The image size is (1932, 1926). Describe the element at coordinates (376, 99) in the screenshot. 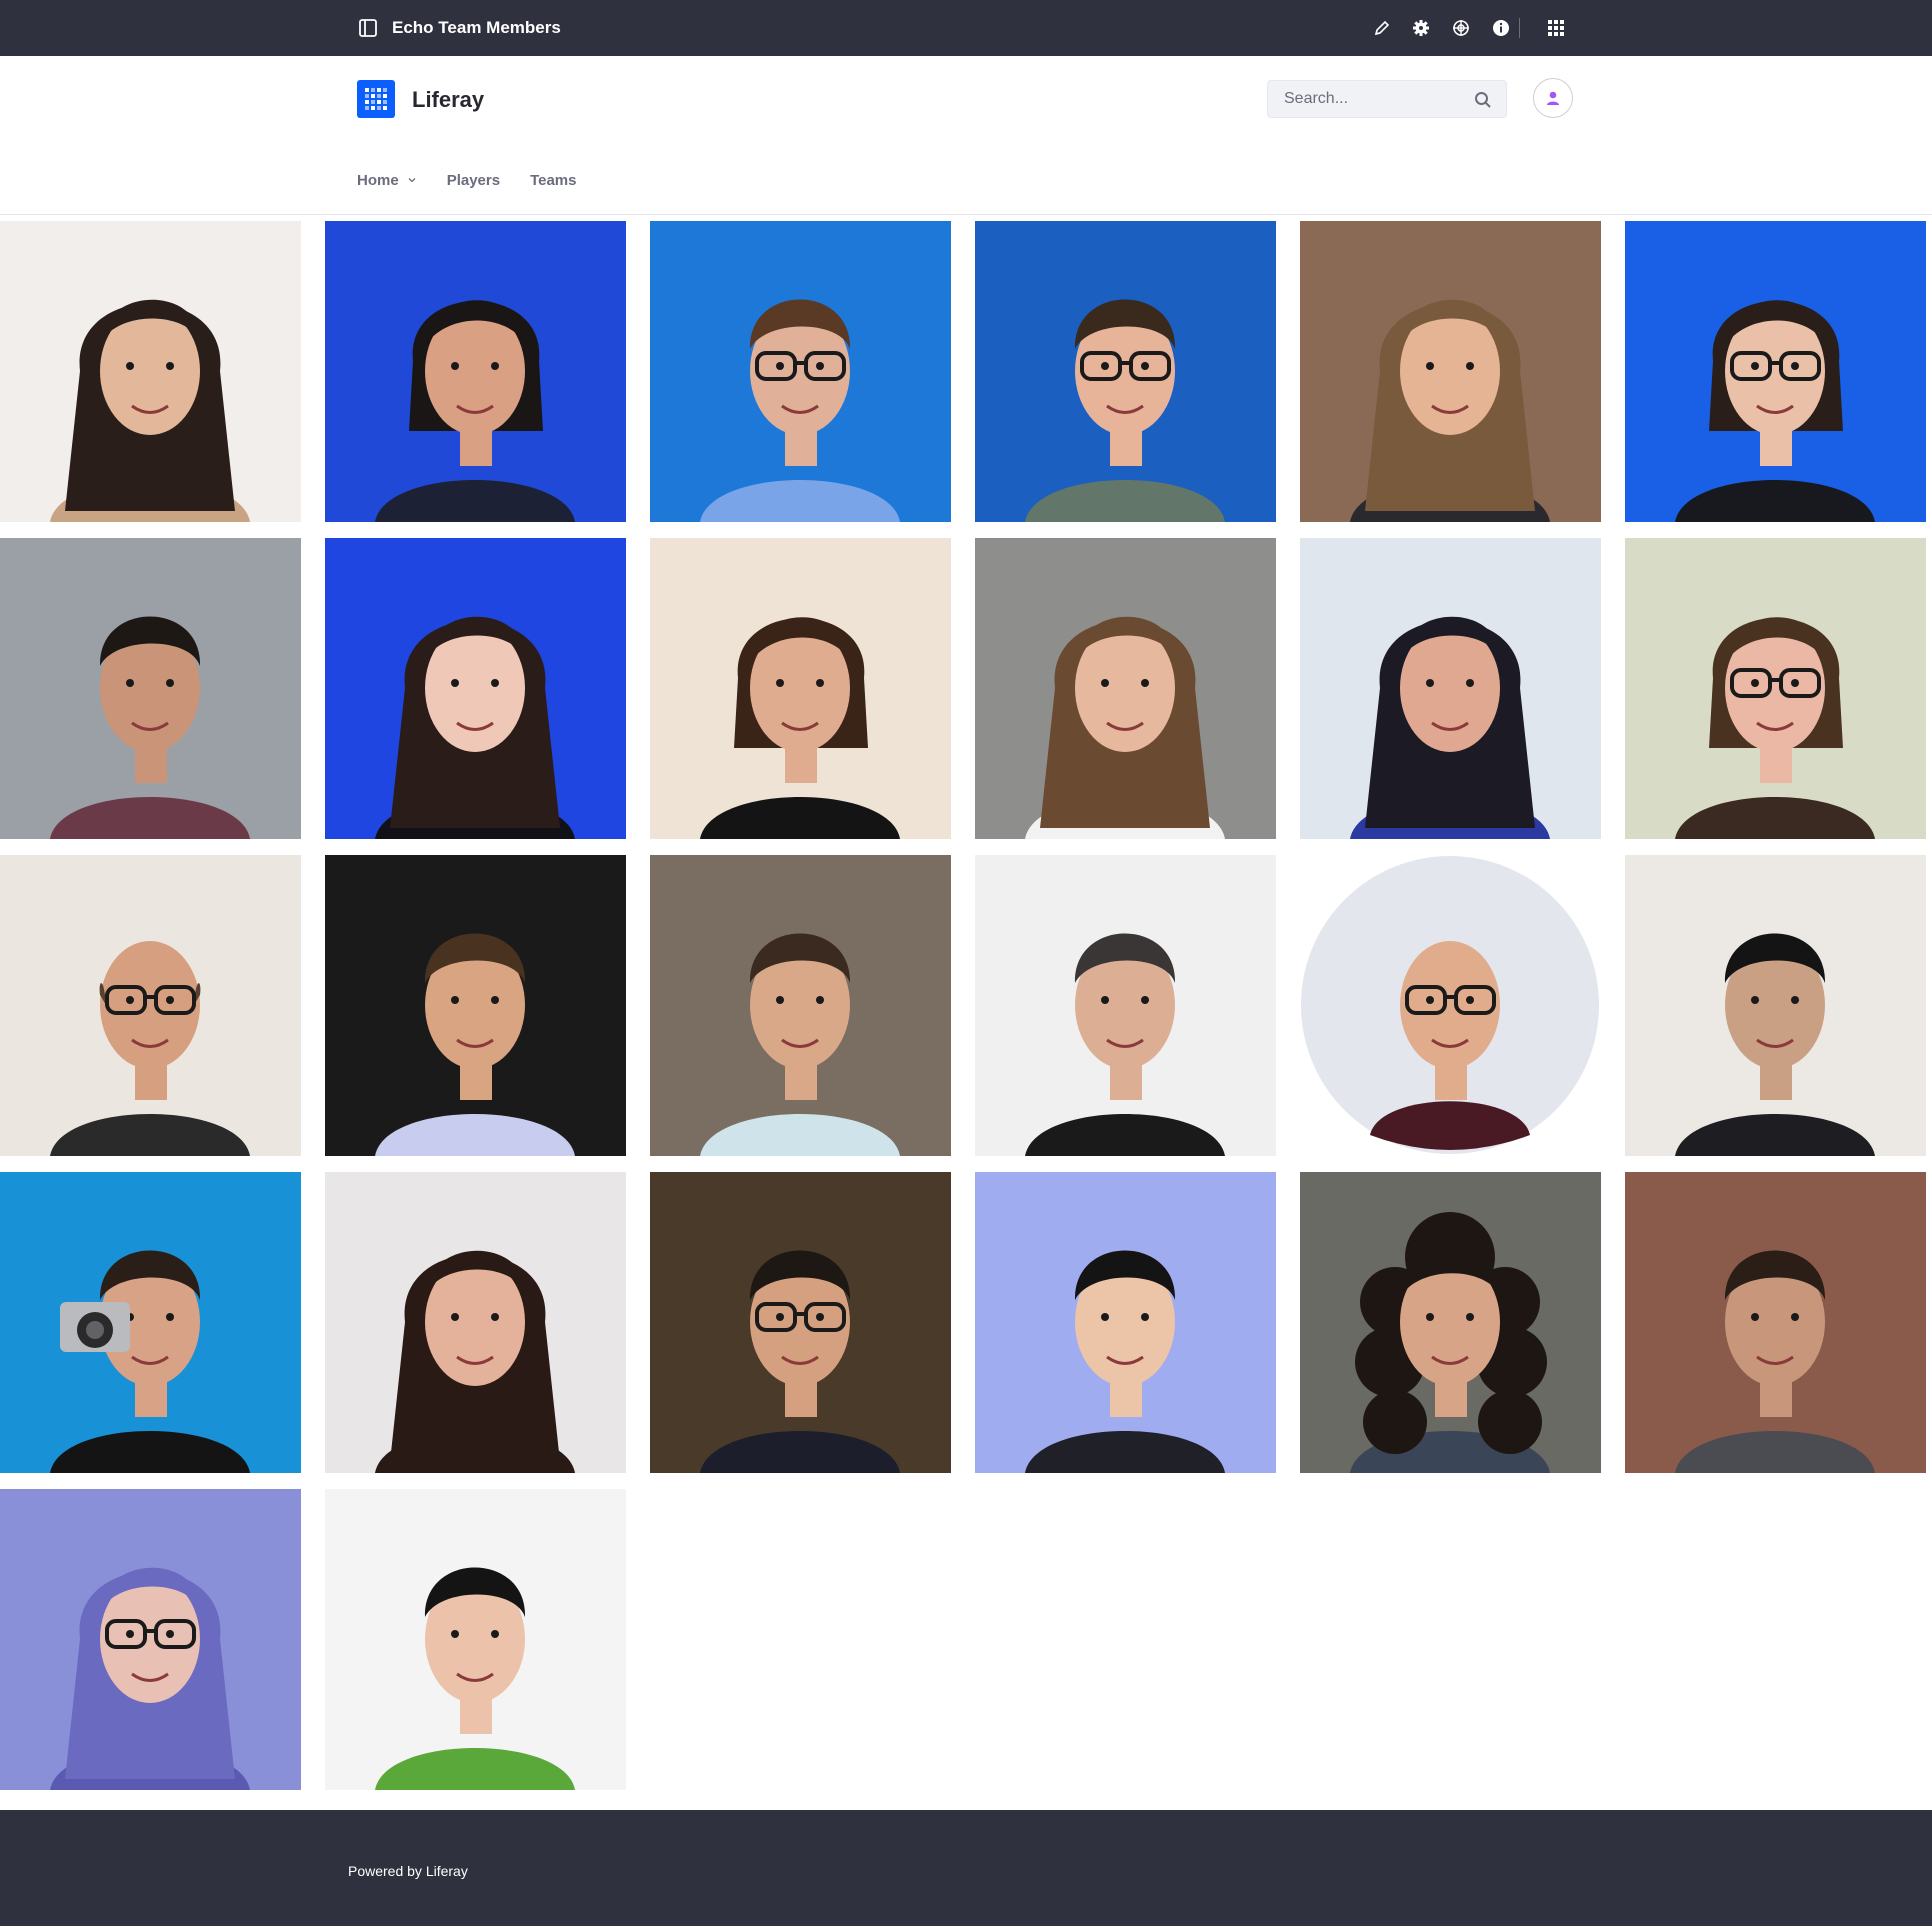

I see `liferay-logo-icon` at that location.